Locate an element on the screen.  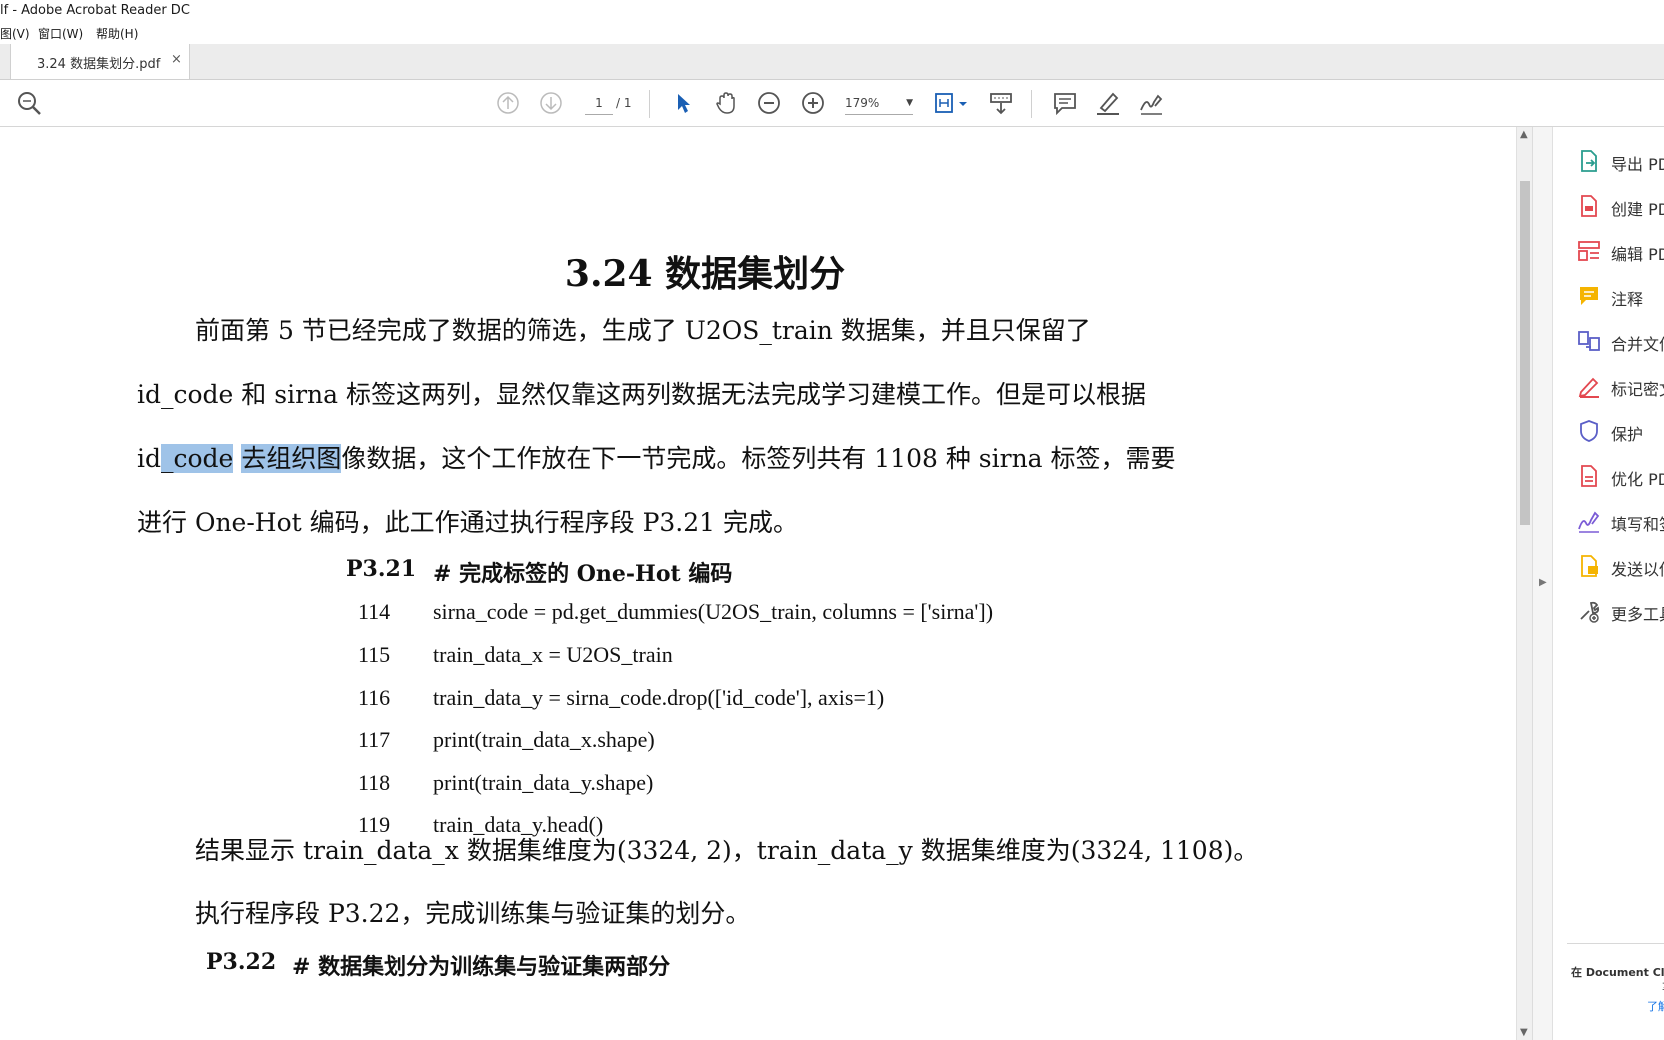
chevron-right-icon: ▶ is located at coordinates (1543, 582).